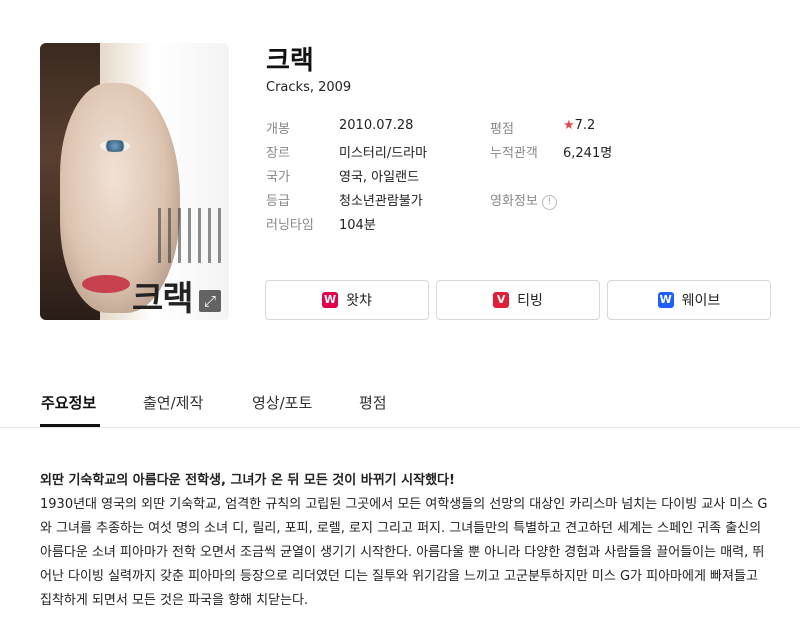 This screenshot has width=800, height=639. Describe the element at coordinates (588, 153) in the screenshot. I see `audience-value: 6,241명` at that location.